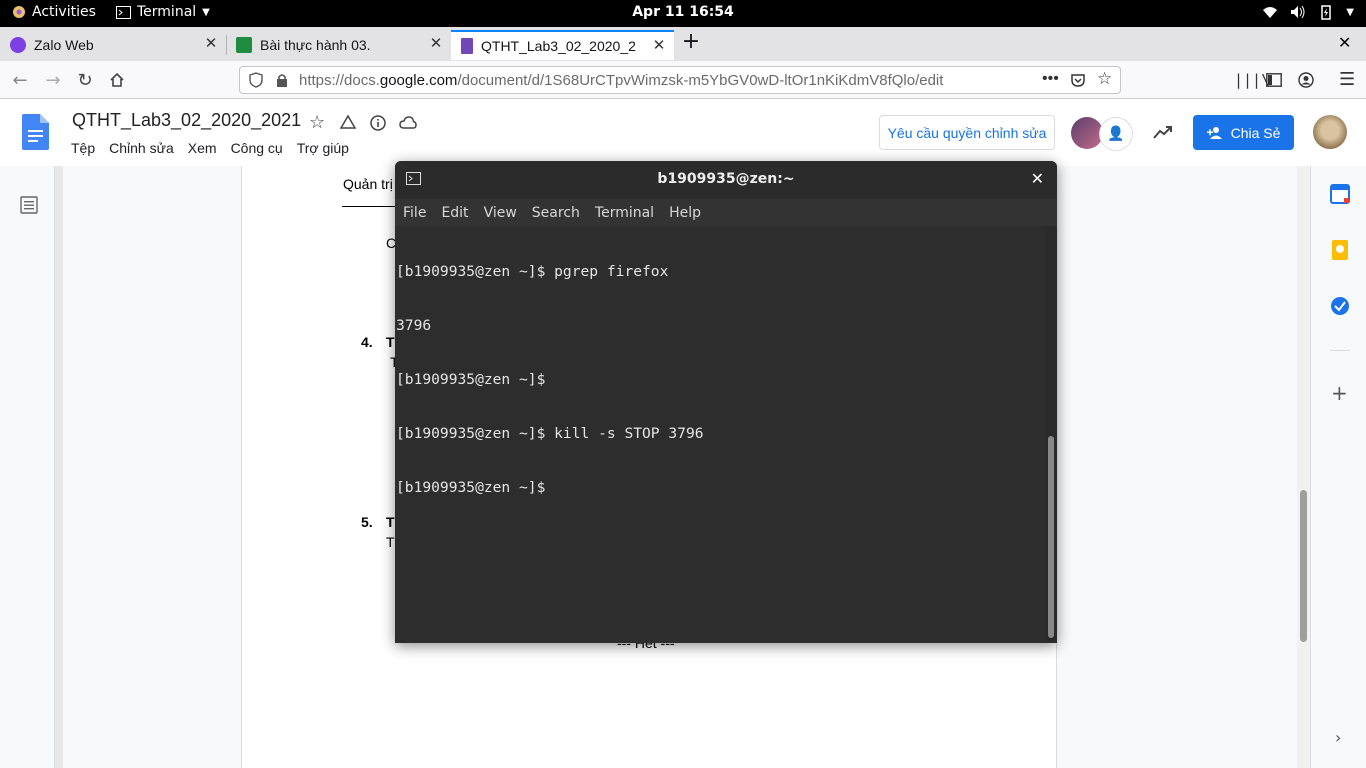 The height and width of the screenshot is (768, 1366). What do you see at coordinates (282, 80) in the screenshot?
I see `lock-icon` at bounding box center [282, 80].